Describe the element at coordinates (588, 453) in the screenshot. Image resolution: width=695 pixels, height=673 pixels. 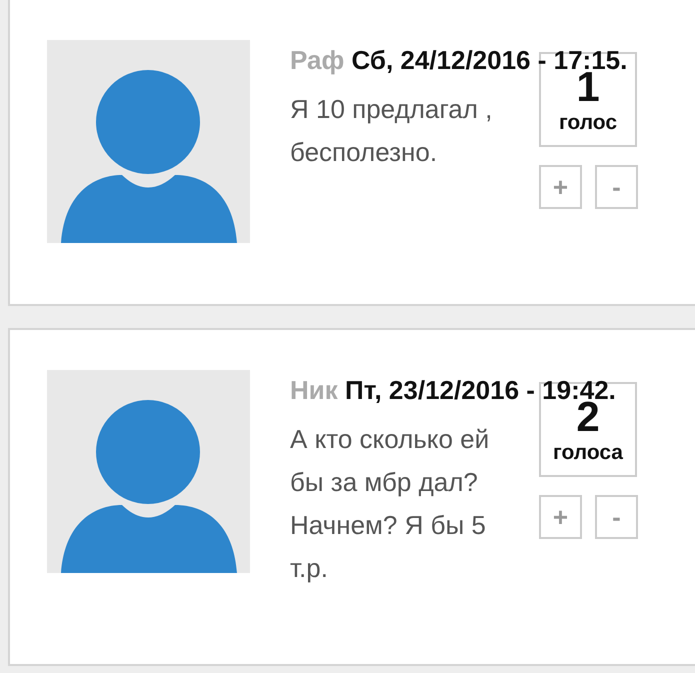
I see `vote-label: голоса` at that location.